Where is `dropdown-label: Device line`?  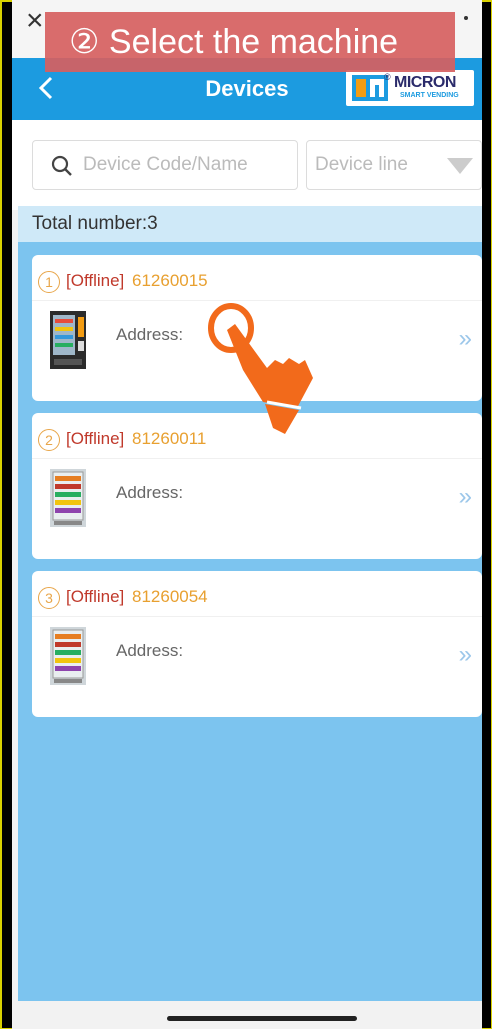 dropdown-label: Device line is located at coordinates (361, 164).